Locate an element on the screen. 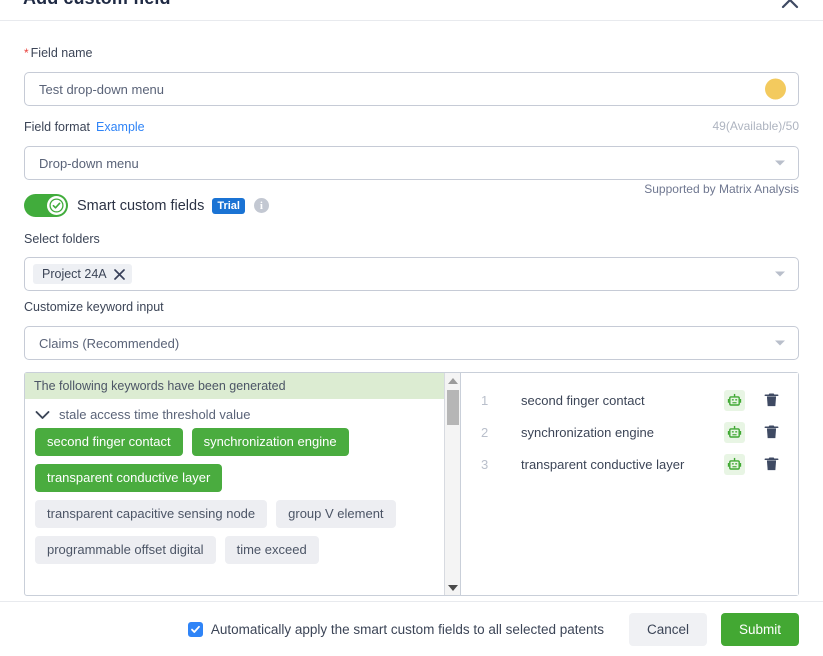 The width and height of the screenshot is (823, 656). keywords-scrollbar is located at coordinates (452, 484).